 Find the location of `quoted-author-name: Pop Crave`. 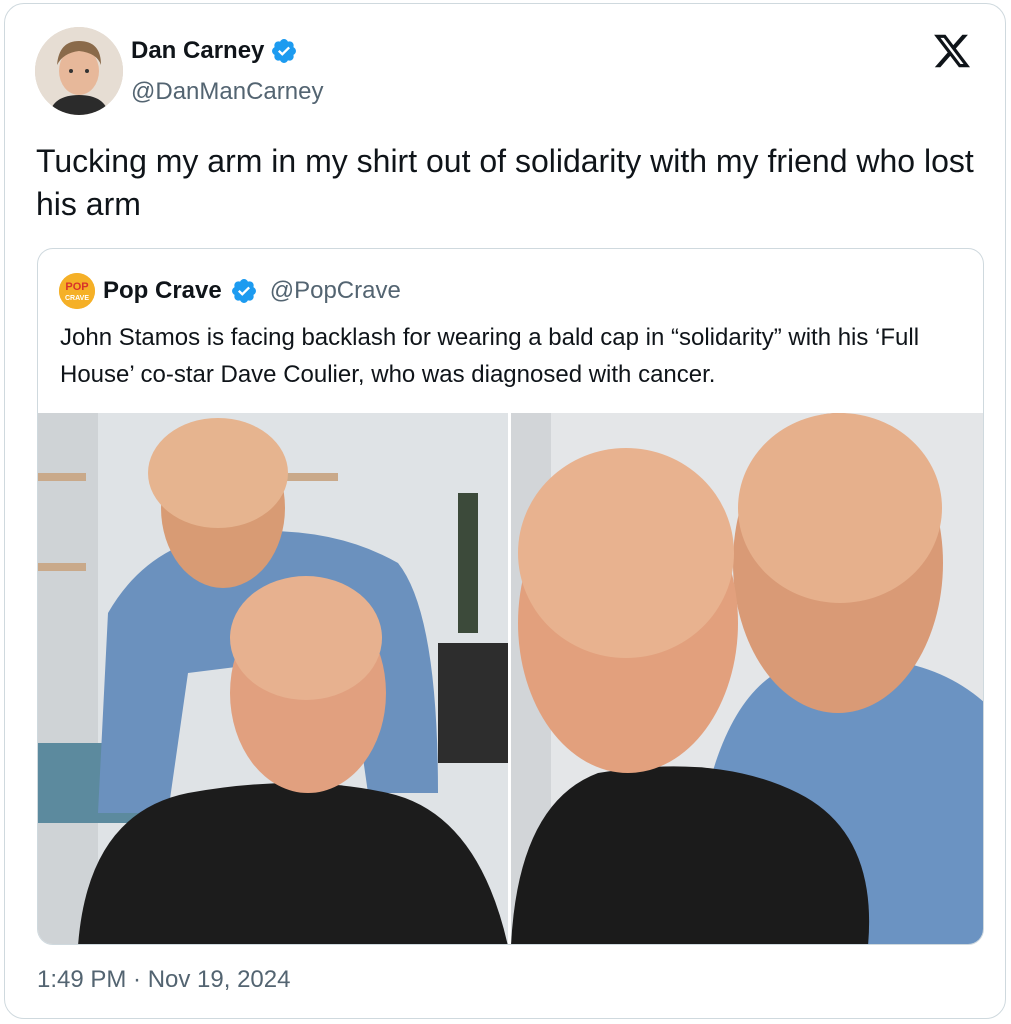

quoted-author-name: Pop Crave is located at coordinates (162, 291).